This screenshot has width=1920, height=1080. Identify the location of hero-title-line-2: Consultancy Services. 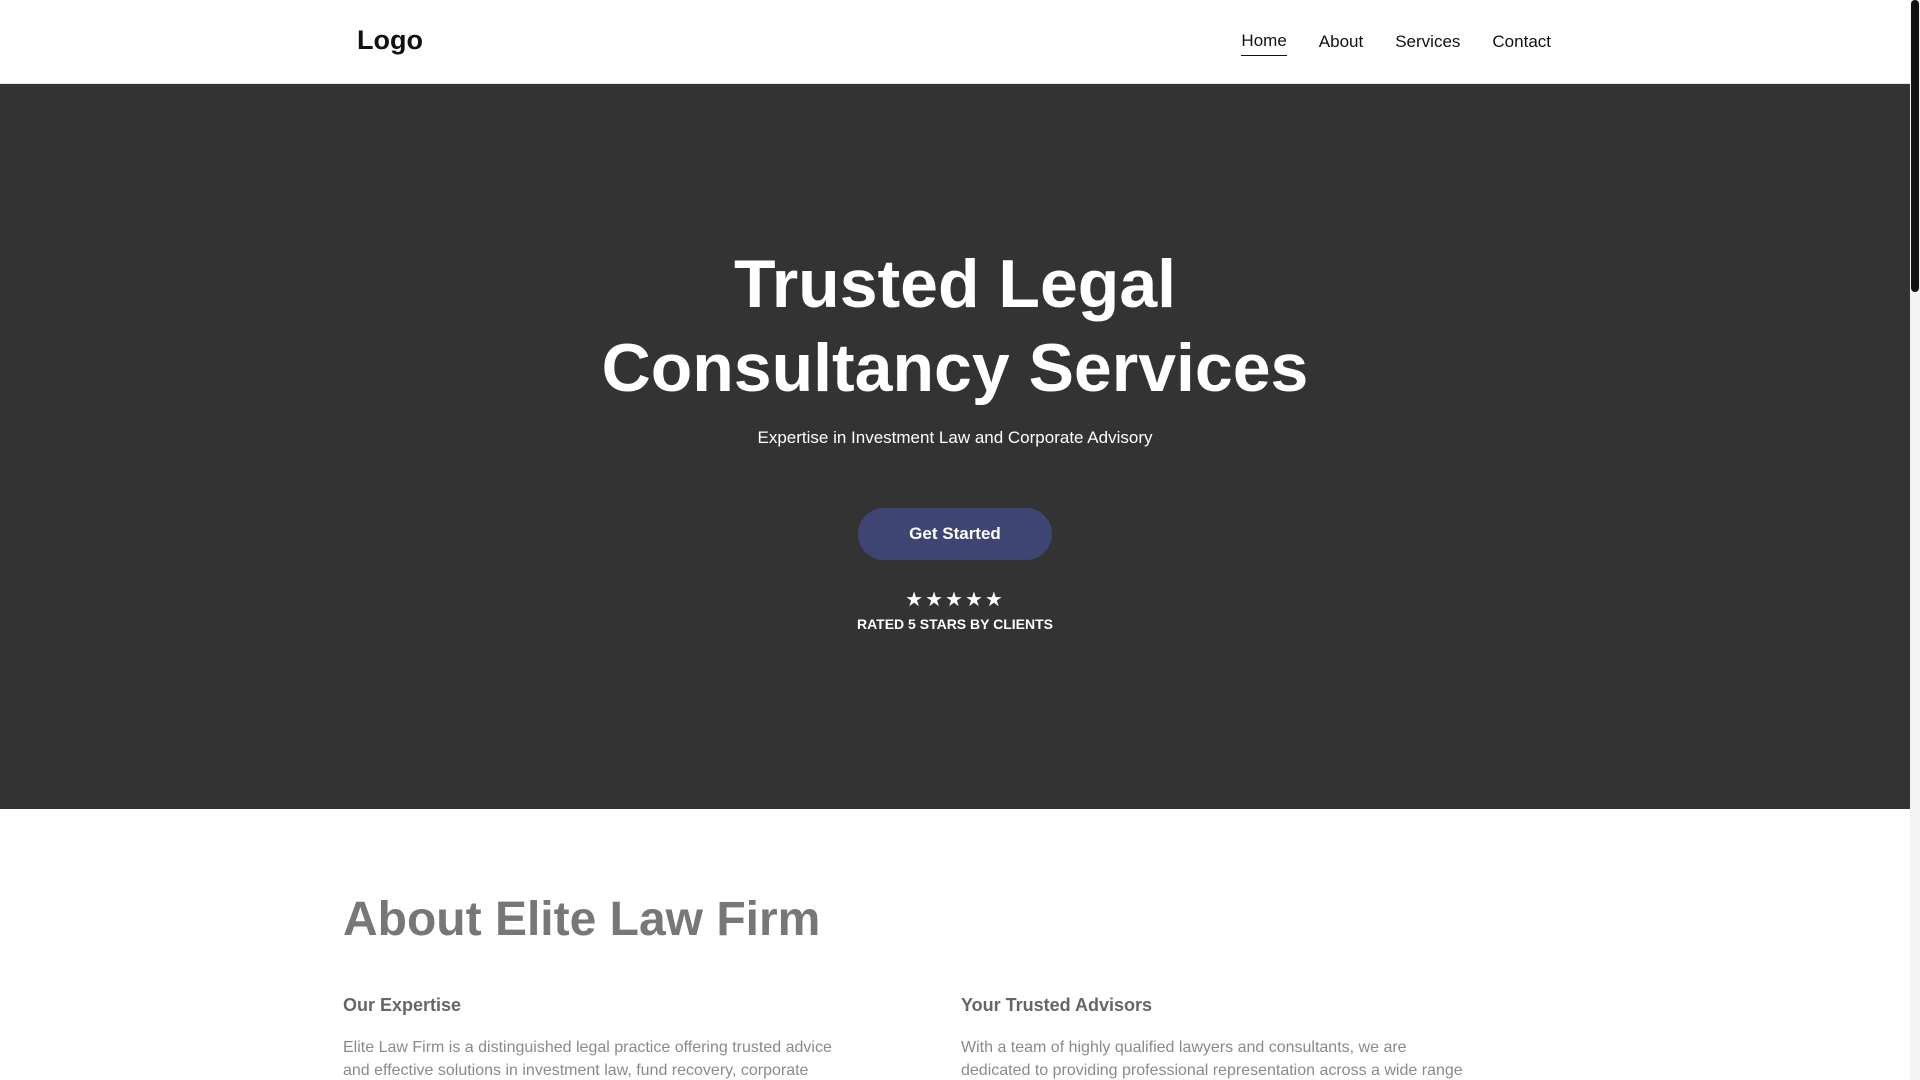
(955, 368).